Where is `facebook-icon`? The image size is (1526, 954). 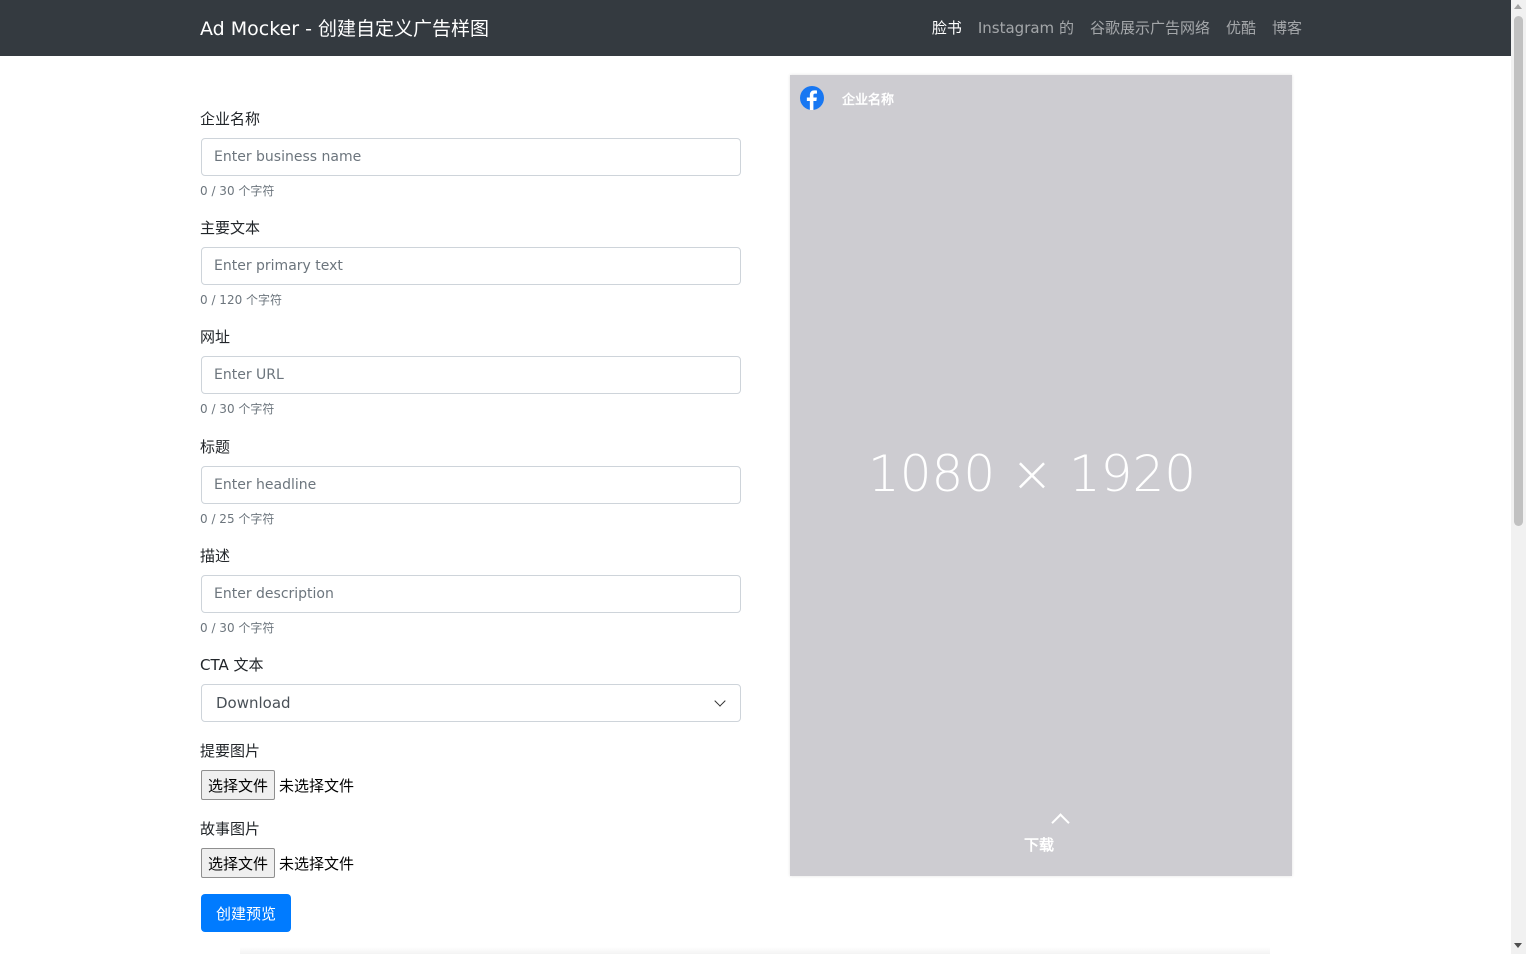 facebook-icon is located at coordinates (812, 98).